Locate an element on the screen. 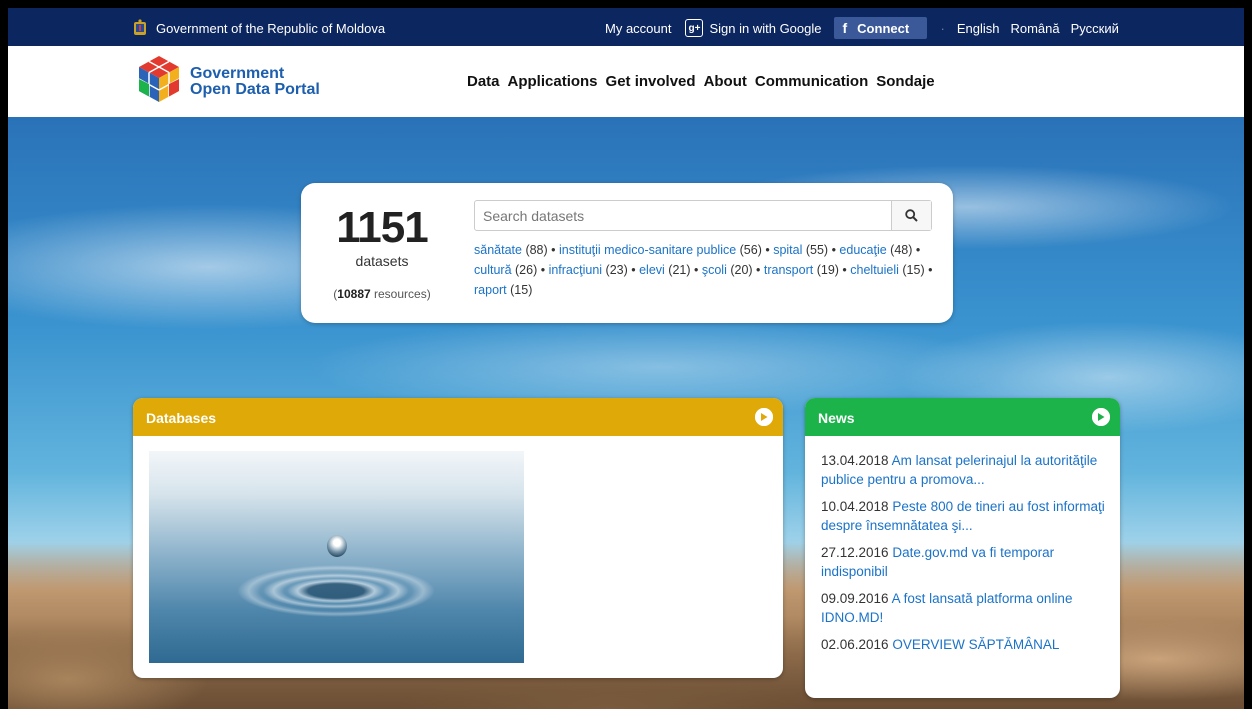  my-account-link: My account is located at coordinates (638, 28).